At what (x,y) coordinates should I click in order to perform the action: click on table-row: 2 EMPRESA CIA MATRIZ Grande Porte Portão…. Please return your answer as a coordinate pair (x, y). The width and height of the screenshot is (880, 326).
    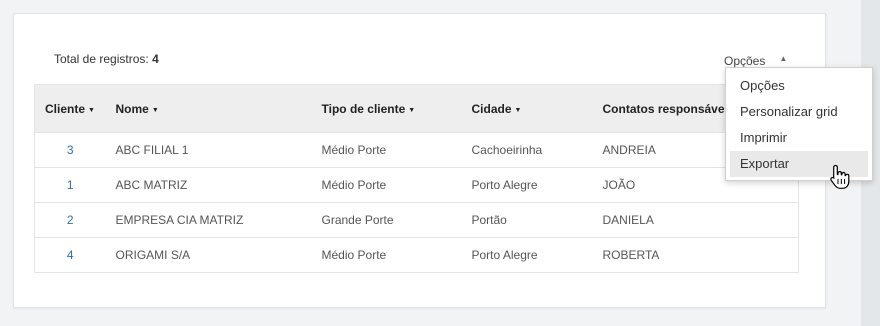
    Looking at the image, I should click on (416, 220).